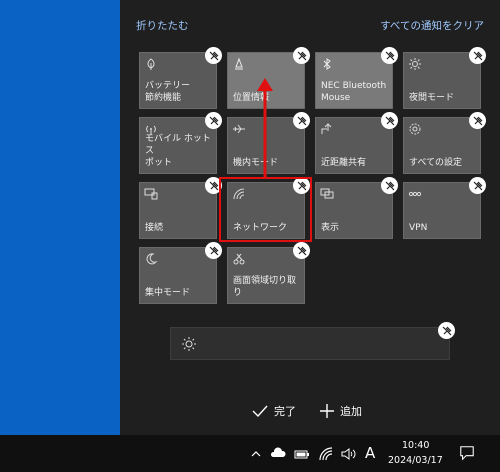 The width and height of the screenshot is (500, 472). What do you see at coordinates (312, 341) in the screenshot?
I see `brightness-slider` at bounding box center [312, 341].